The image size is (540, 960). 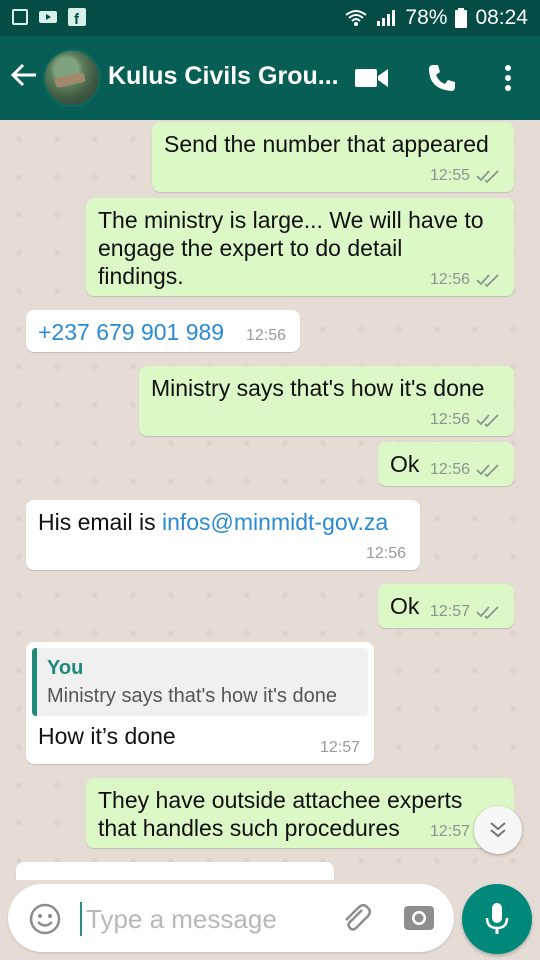 What do you see at coordinates (77, 17) in the screenshot?
I see `facebook-icon: f` at bounding box center [77, 17].